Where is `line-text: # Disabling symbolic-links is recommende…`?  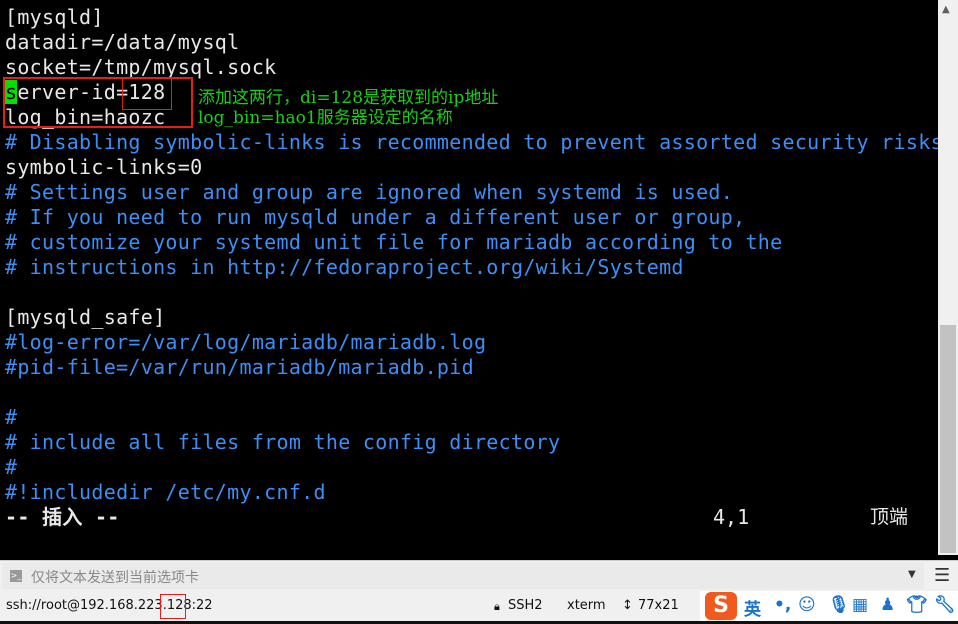 line-text: # Disabling symbolic-links is recommende… is located at coordinates (474, 142).